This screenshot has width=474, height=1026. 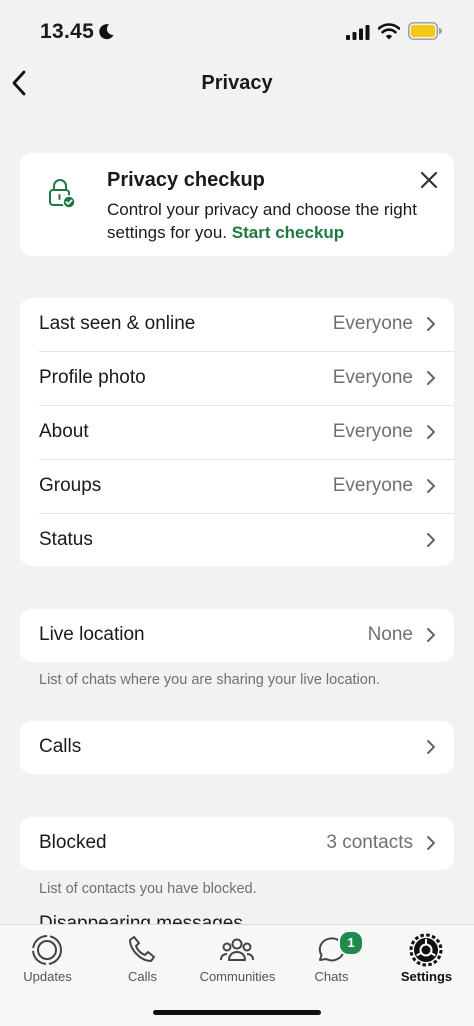 I want to click on phone-icon, so click(x=142, y=949).